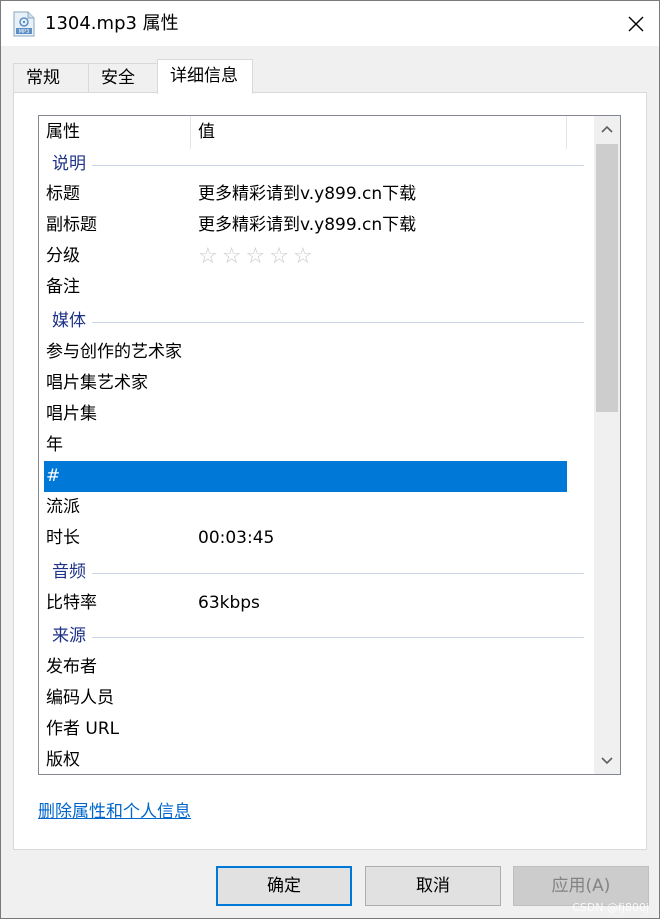 The height and width of the screenshot is (919, 660). What do you see at coordinates (71, 414) in the screenshot?
I see `property-name: 唱片集` at bounding box center [71, 414].